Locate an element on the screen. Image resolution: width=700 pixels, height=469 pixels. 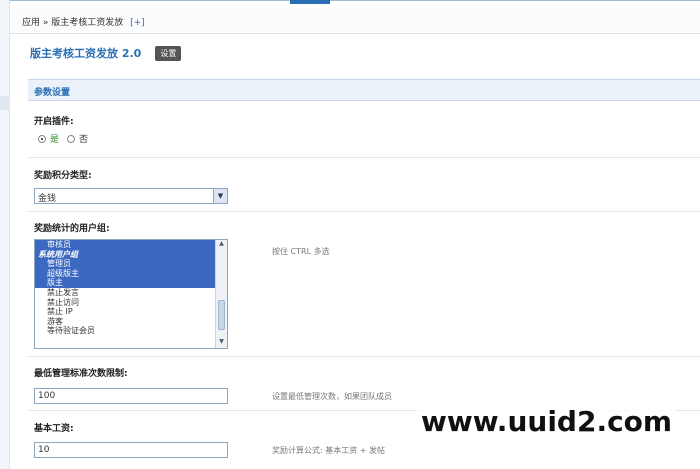
listbox-scrollbar: ▲ ▼ is located at coordinates (221, 294).